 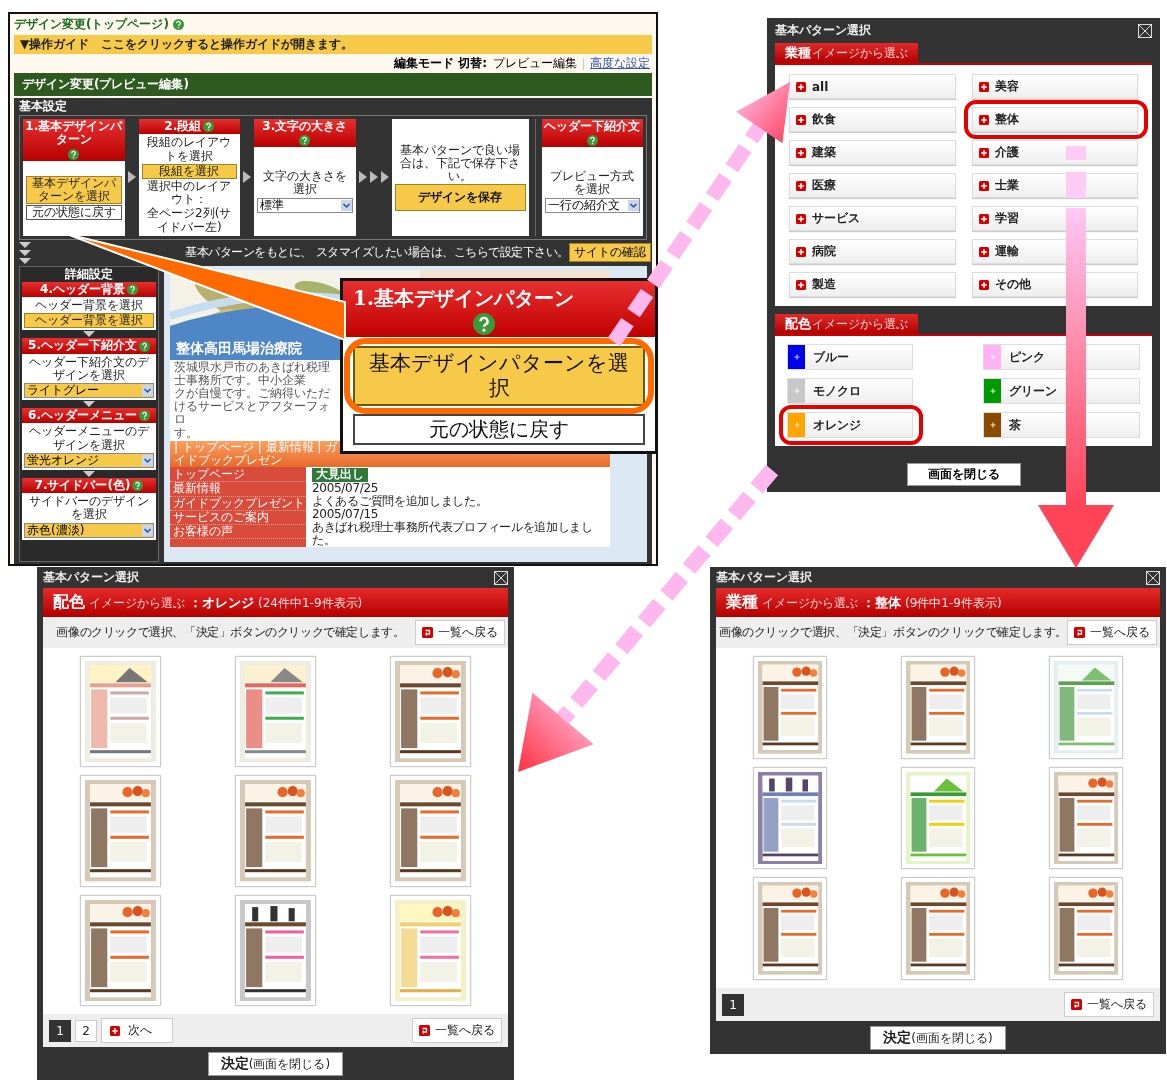 What do you see at coordinates (238, 489) in the screenshot?
I see `menu-item: 最新情報` at bounding box center [238, 489].